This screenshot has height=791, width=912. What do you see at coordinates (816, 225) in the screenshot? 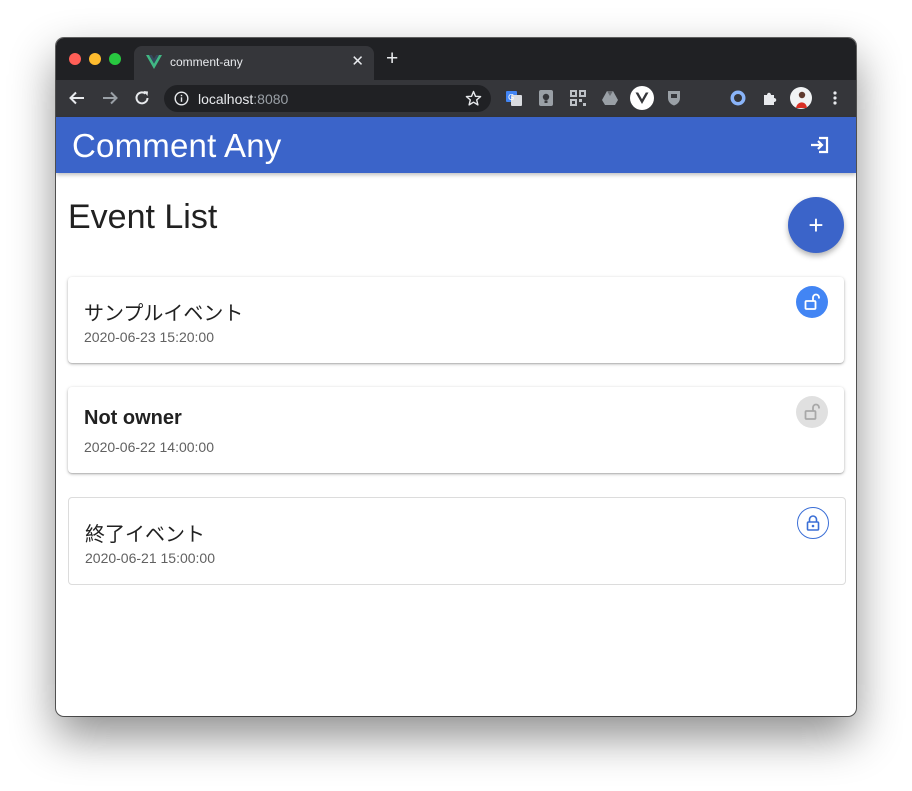
I see `add-event-button: +` at bounding box center [816, 225].